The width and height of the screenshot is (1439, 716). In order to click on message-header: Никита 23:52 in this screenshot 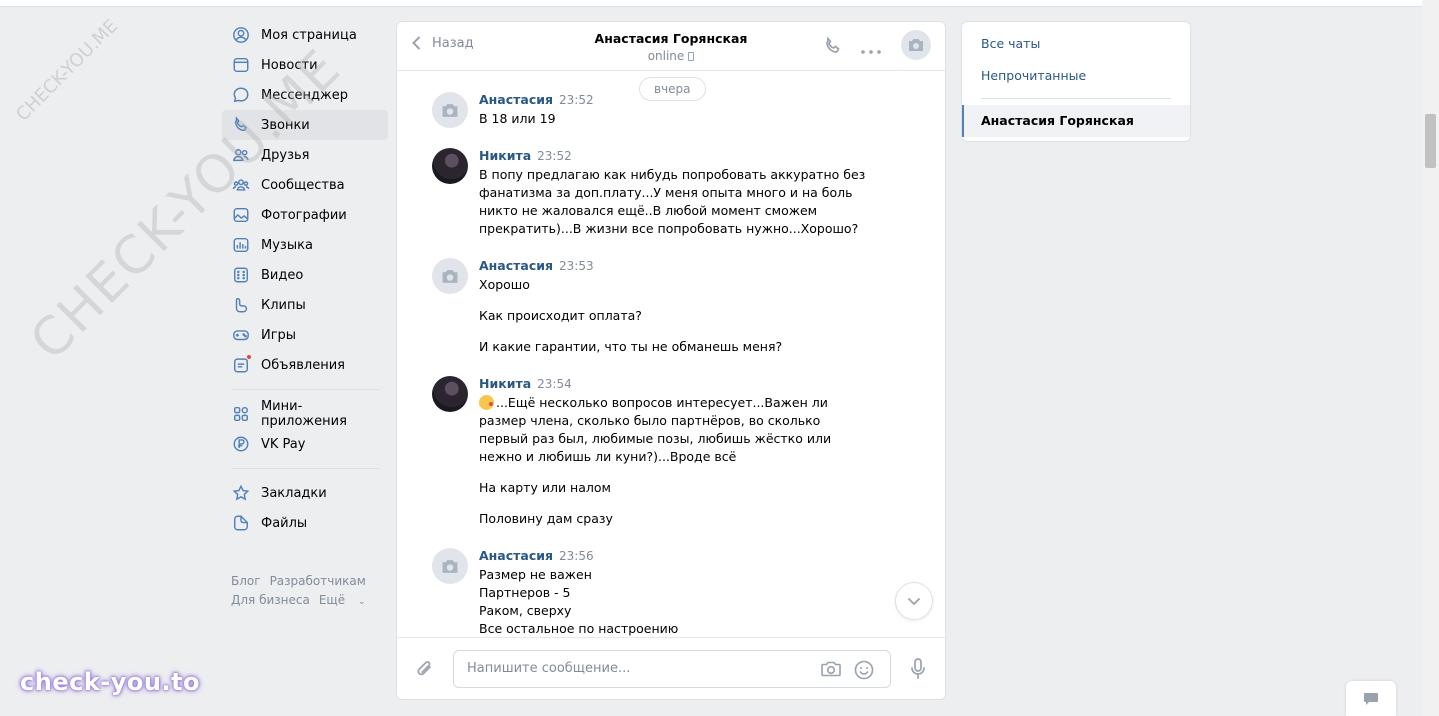, I will do `click(525, 156)`.